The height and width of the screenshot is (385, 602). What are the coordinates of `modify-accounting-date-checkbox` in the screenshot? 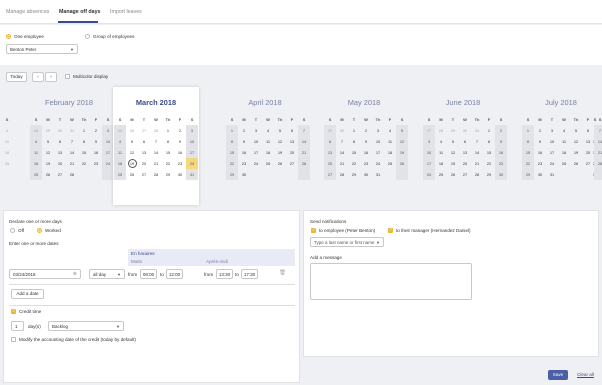 It's located at (13, 339).